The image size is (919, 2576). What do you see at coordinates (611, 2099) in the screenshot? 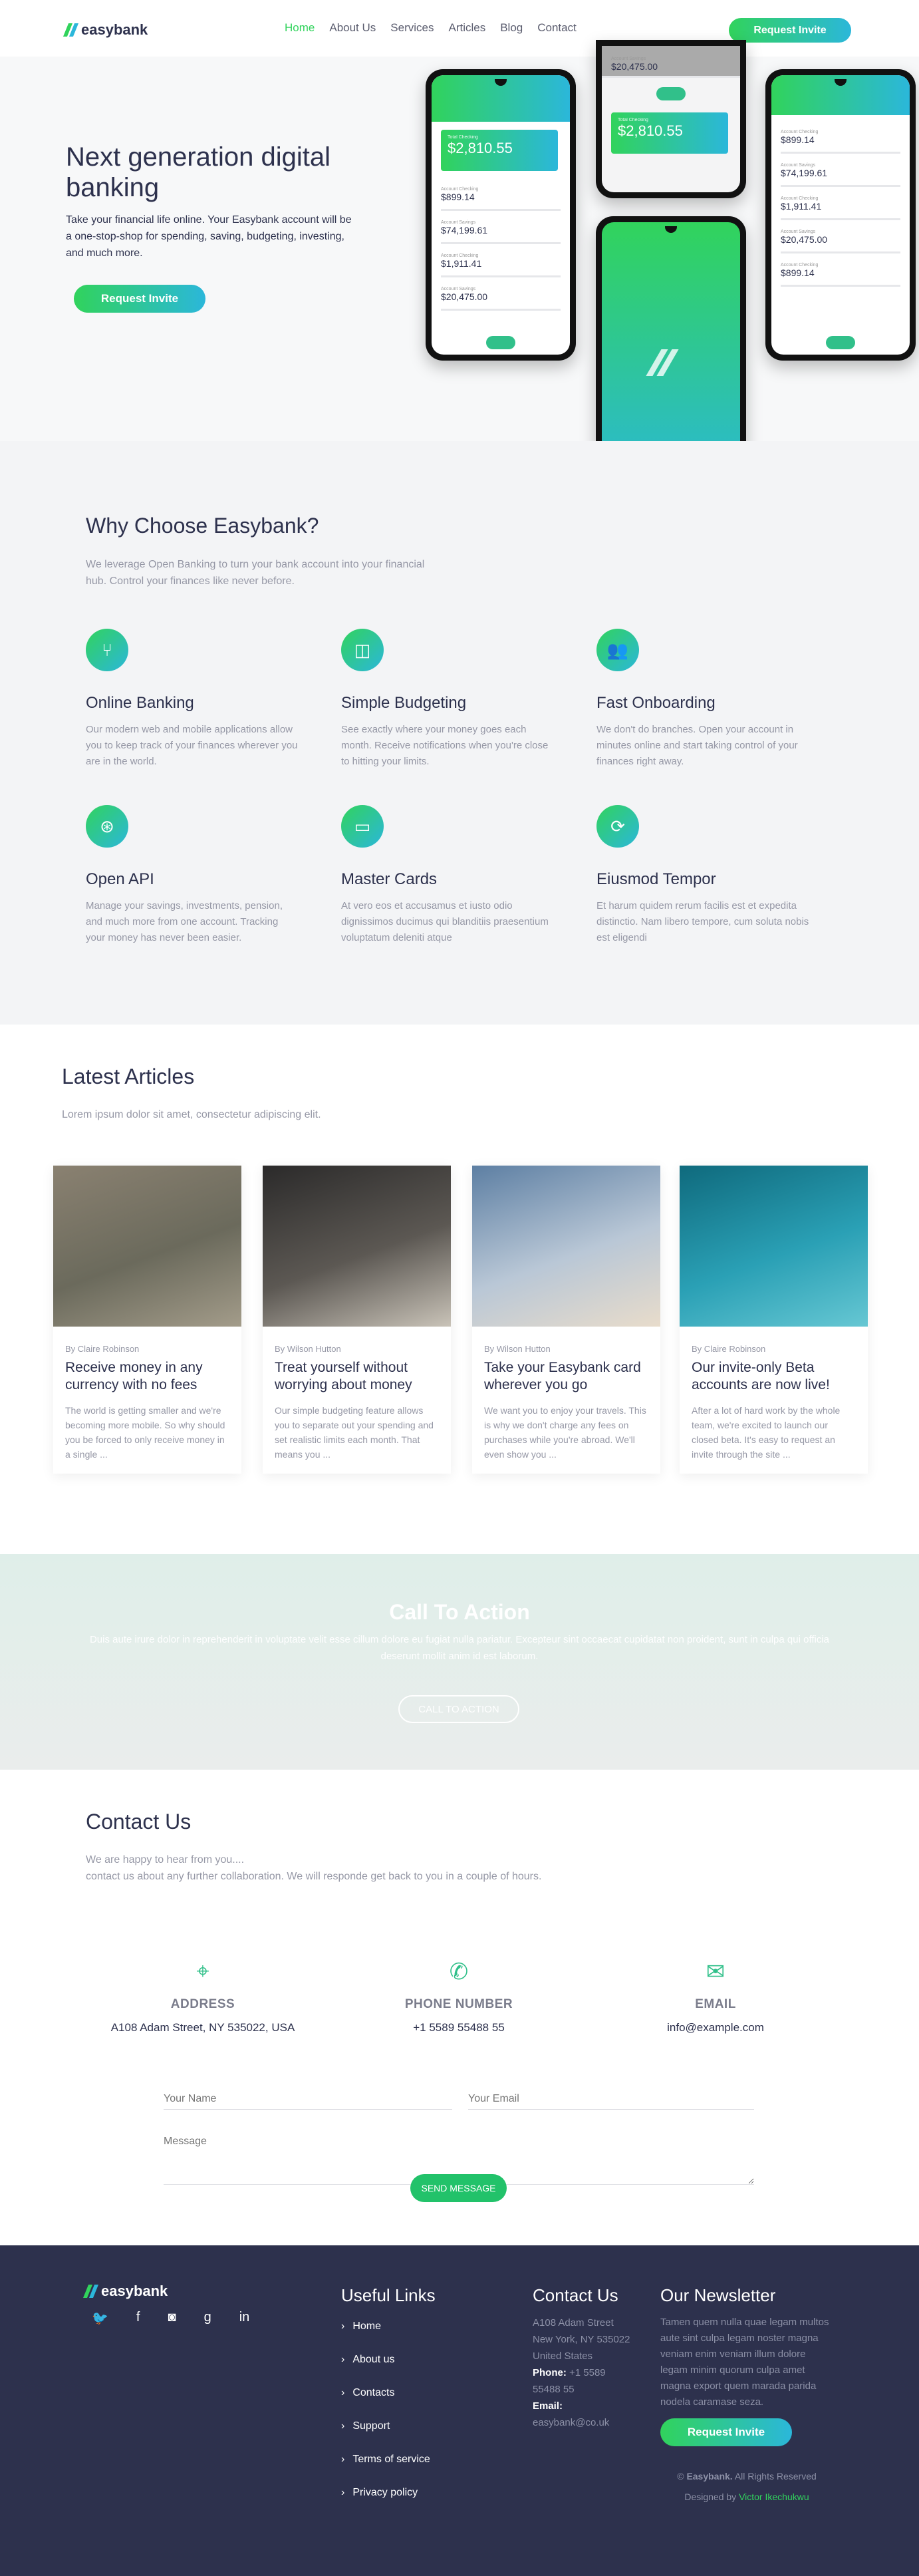
I see `email-input` at bounding box center [611, 2099].